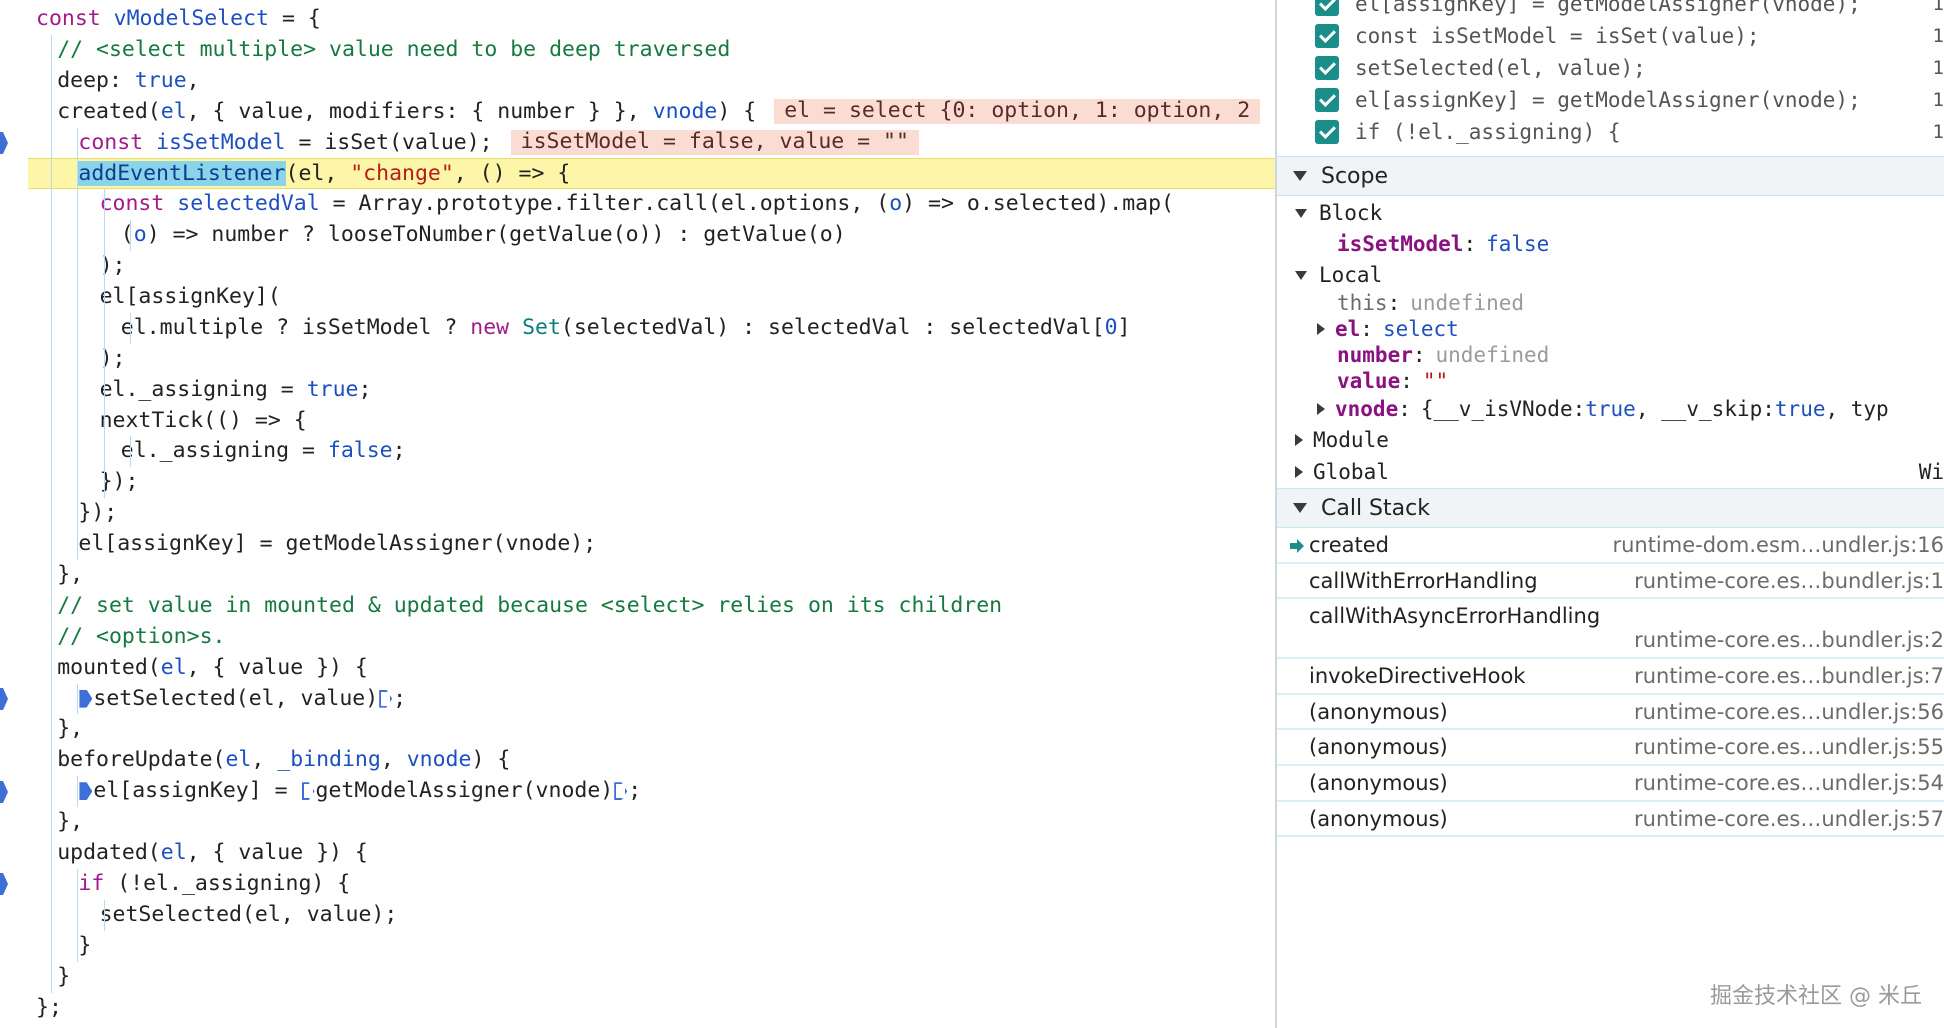 This screenshot has height=1028, width=1944. Describe the element at coordinates (714, 142) in the screenshot. I see `inline-value-preview: isSetModel = false, value = ""` at that location.